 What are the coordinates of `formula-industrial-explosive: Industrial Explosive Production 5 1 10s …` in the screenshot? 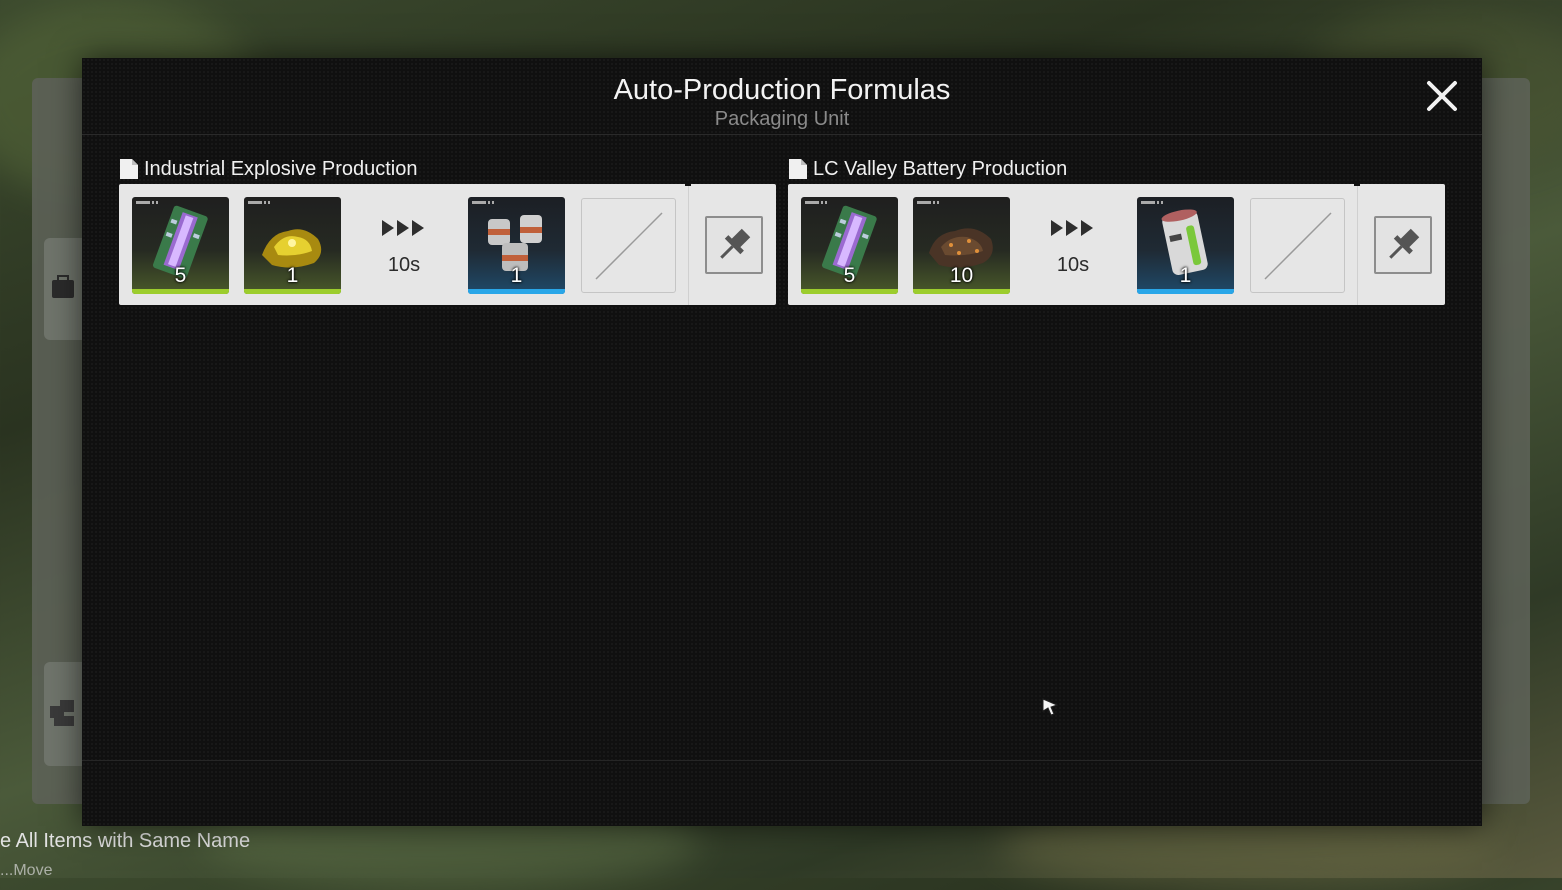 It's located at (447, 229).